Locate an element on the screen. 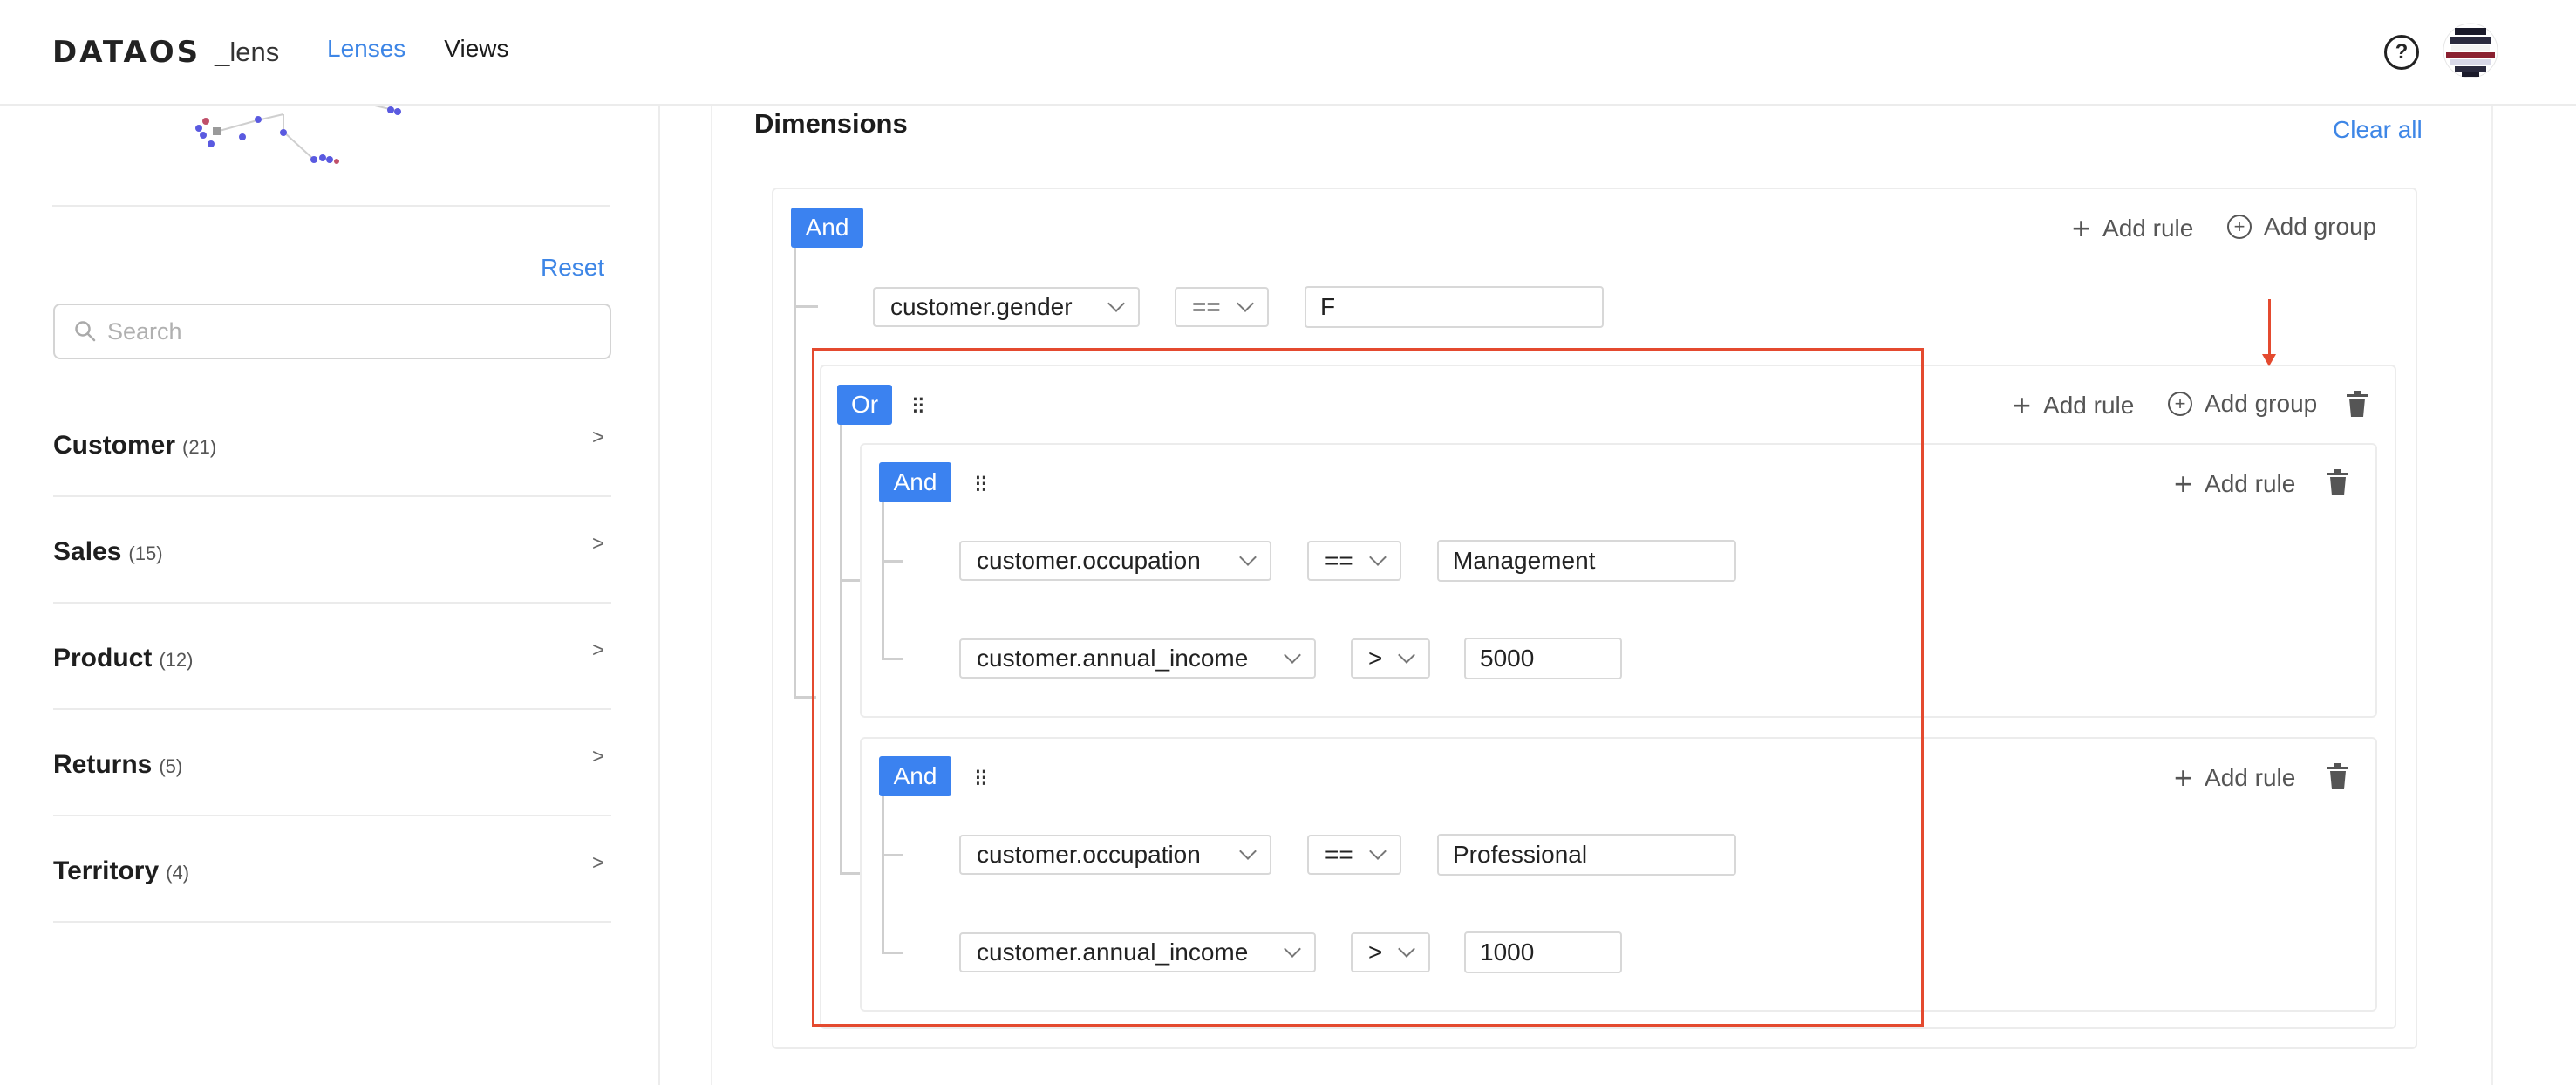 The image size is (2576, 1085). subgroup-1-add-rule-button: + Add rule is located at coordinates (2235, 484).